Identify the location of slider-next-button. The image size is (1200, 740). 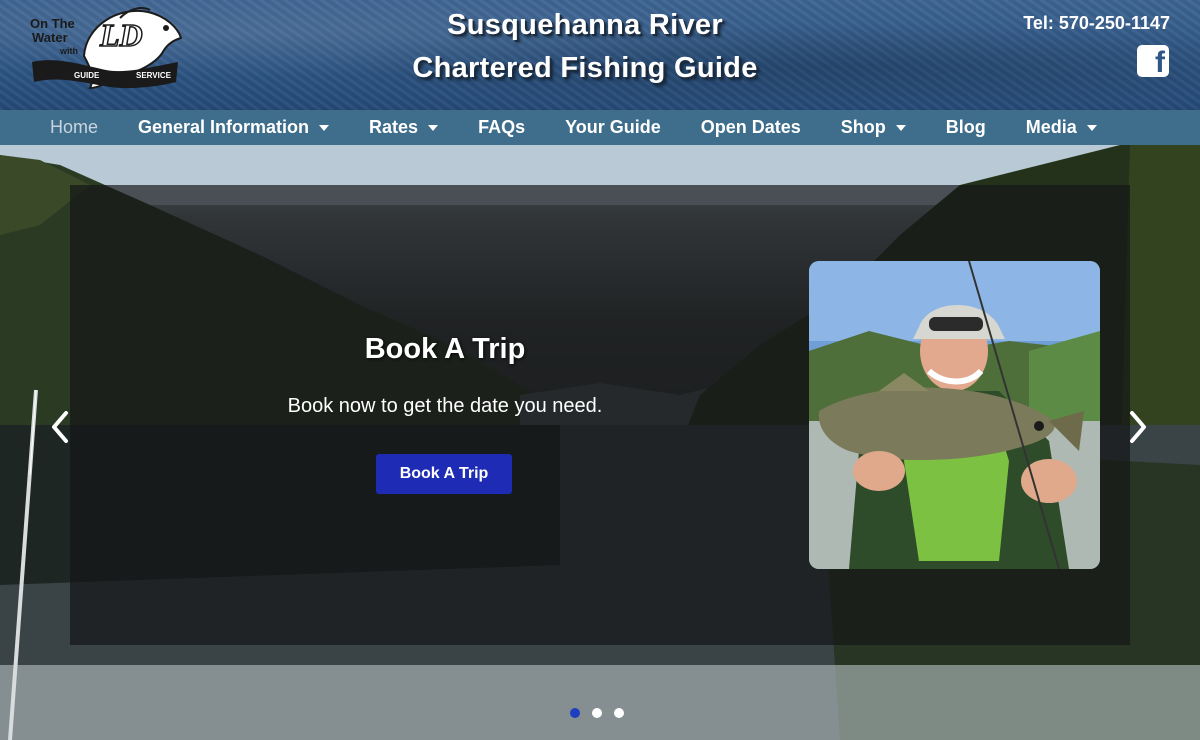
(1139, 427).